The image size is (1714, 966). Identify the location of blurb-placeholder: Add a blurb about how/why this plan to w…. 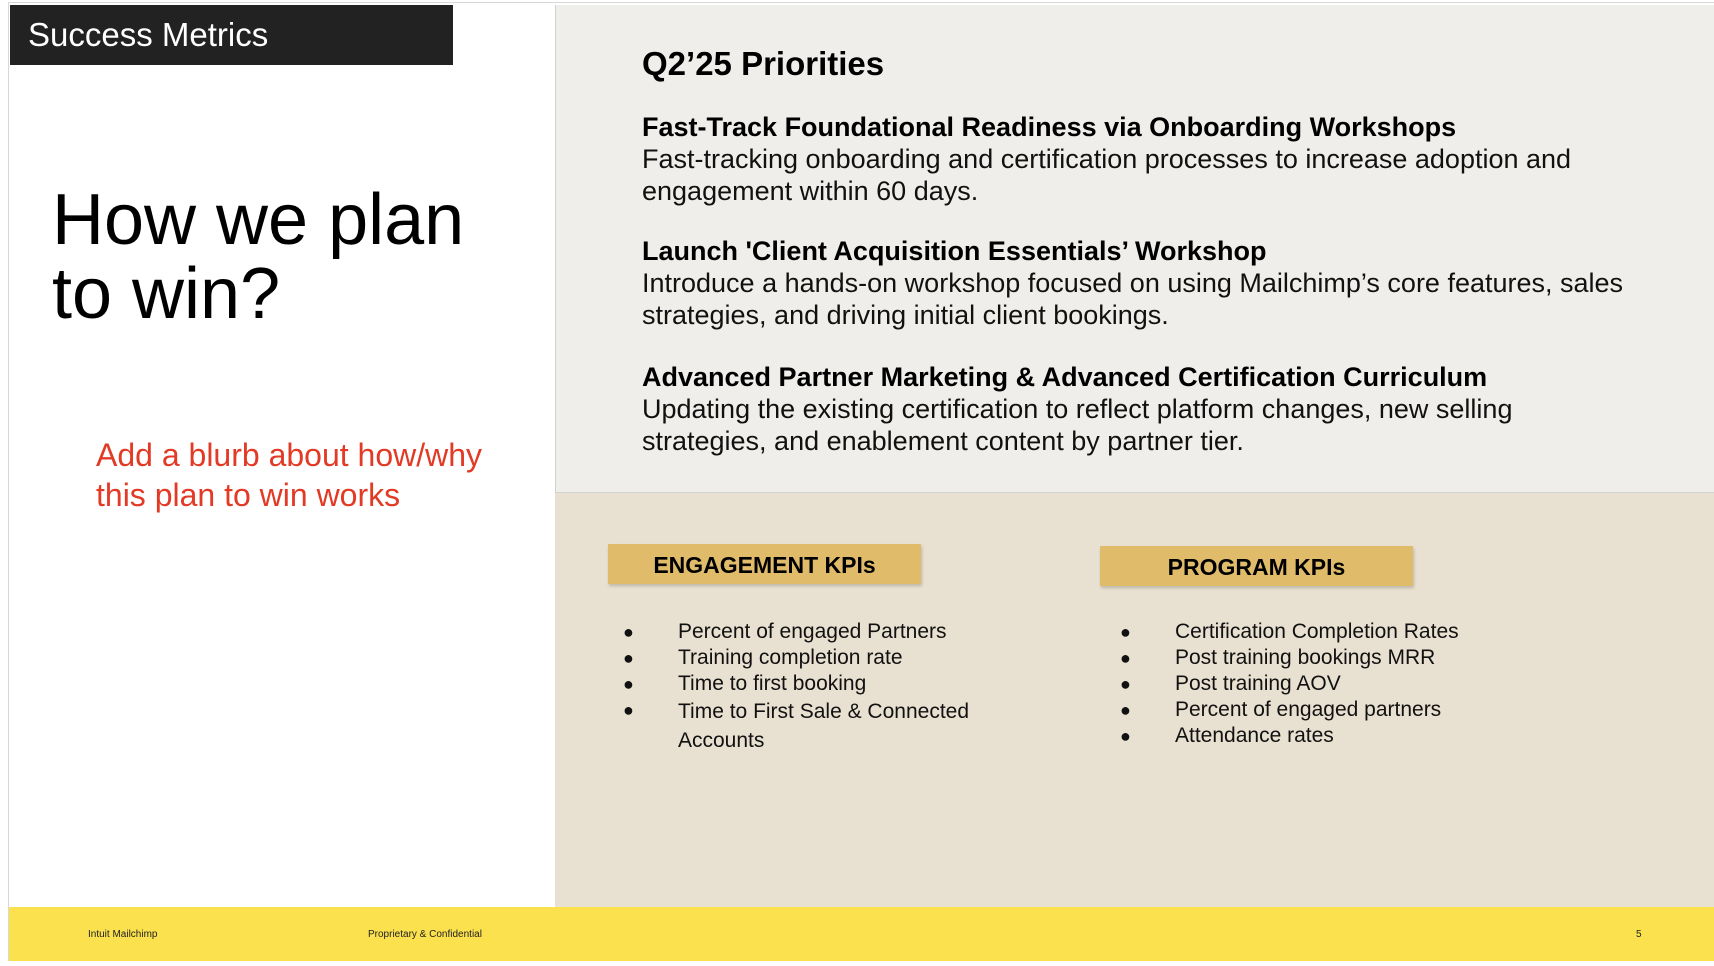
(289, 475).